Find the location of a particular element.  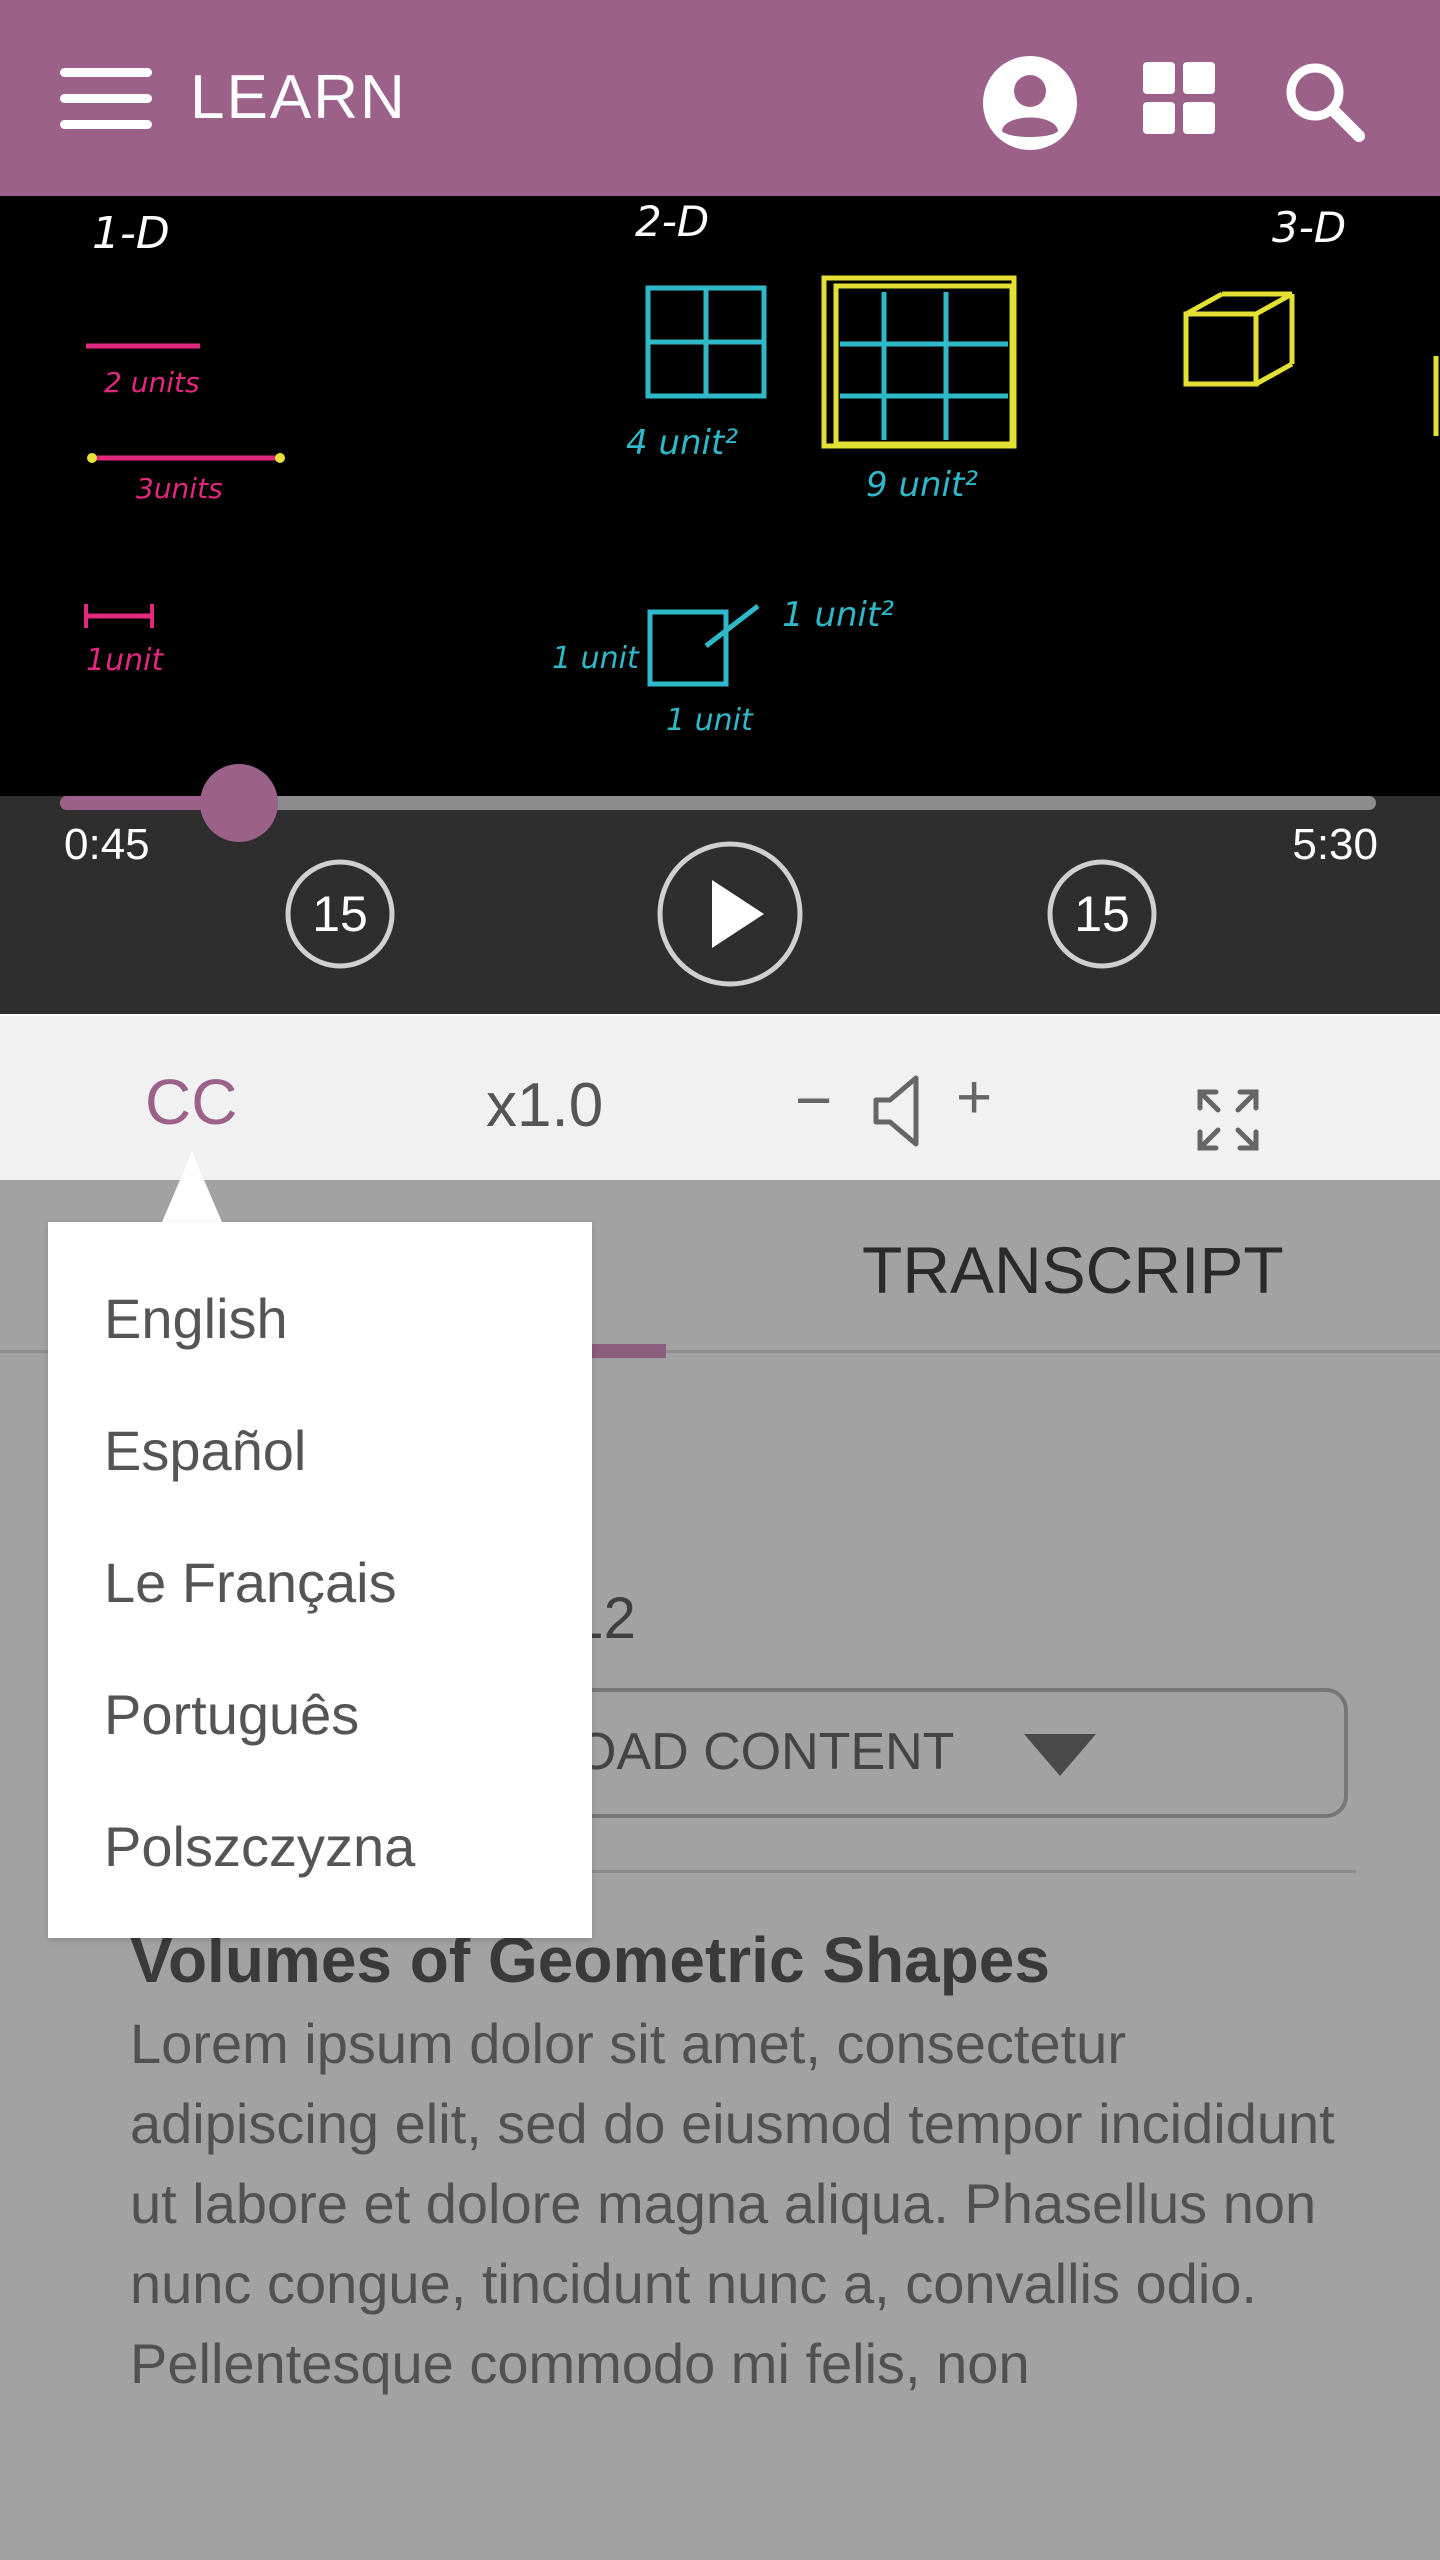

total-time: 5:30 is located at coordinates (1335, 844).